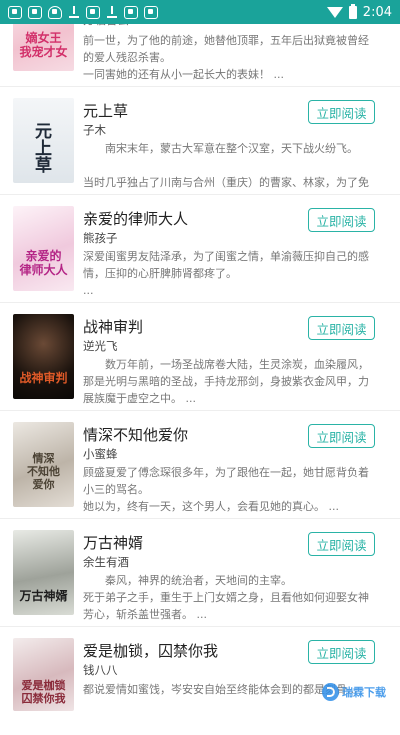 Image resolution: width=400 pixels, height=735 pixels. What do you see at coordinates (151, 651) in the screenshot?
I see `book-title: 爱是枷锁，囚禁你我` at bounding box center [151, 651].